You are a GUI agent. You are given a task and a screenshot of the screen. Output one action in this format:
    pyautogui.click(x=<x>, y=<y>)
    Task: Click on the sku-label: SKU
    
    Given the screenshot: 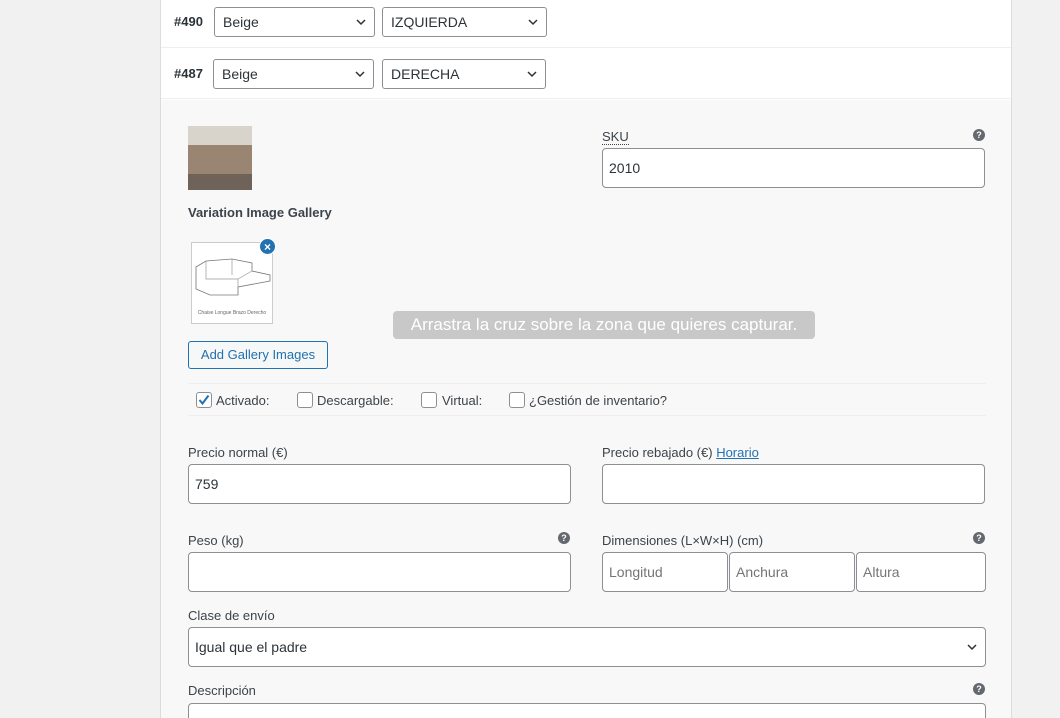 What is the action you would take?
    pyautogui.click(x=615, y=137)
    